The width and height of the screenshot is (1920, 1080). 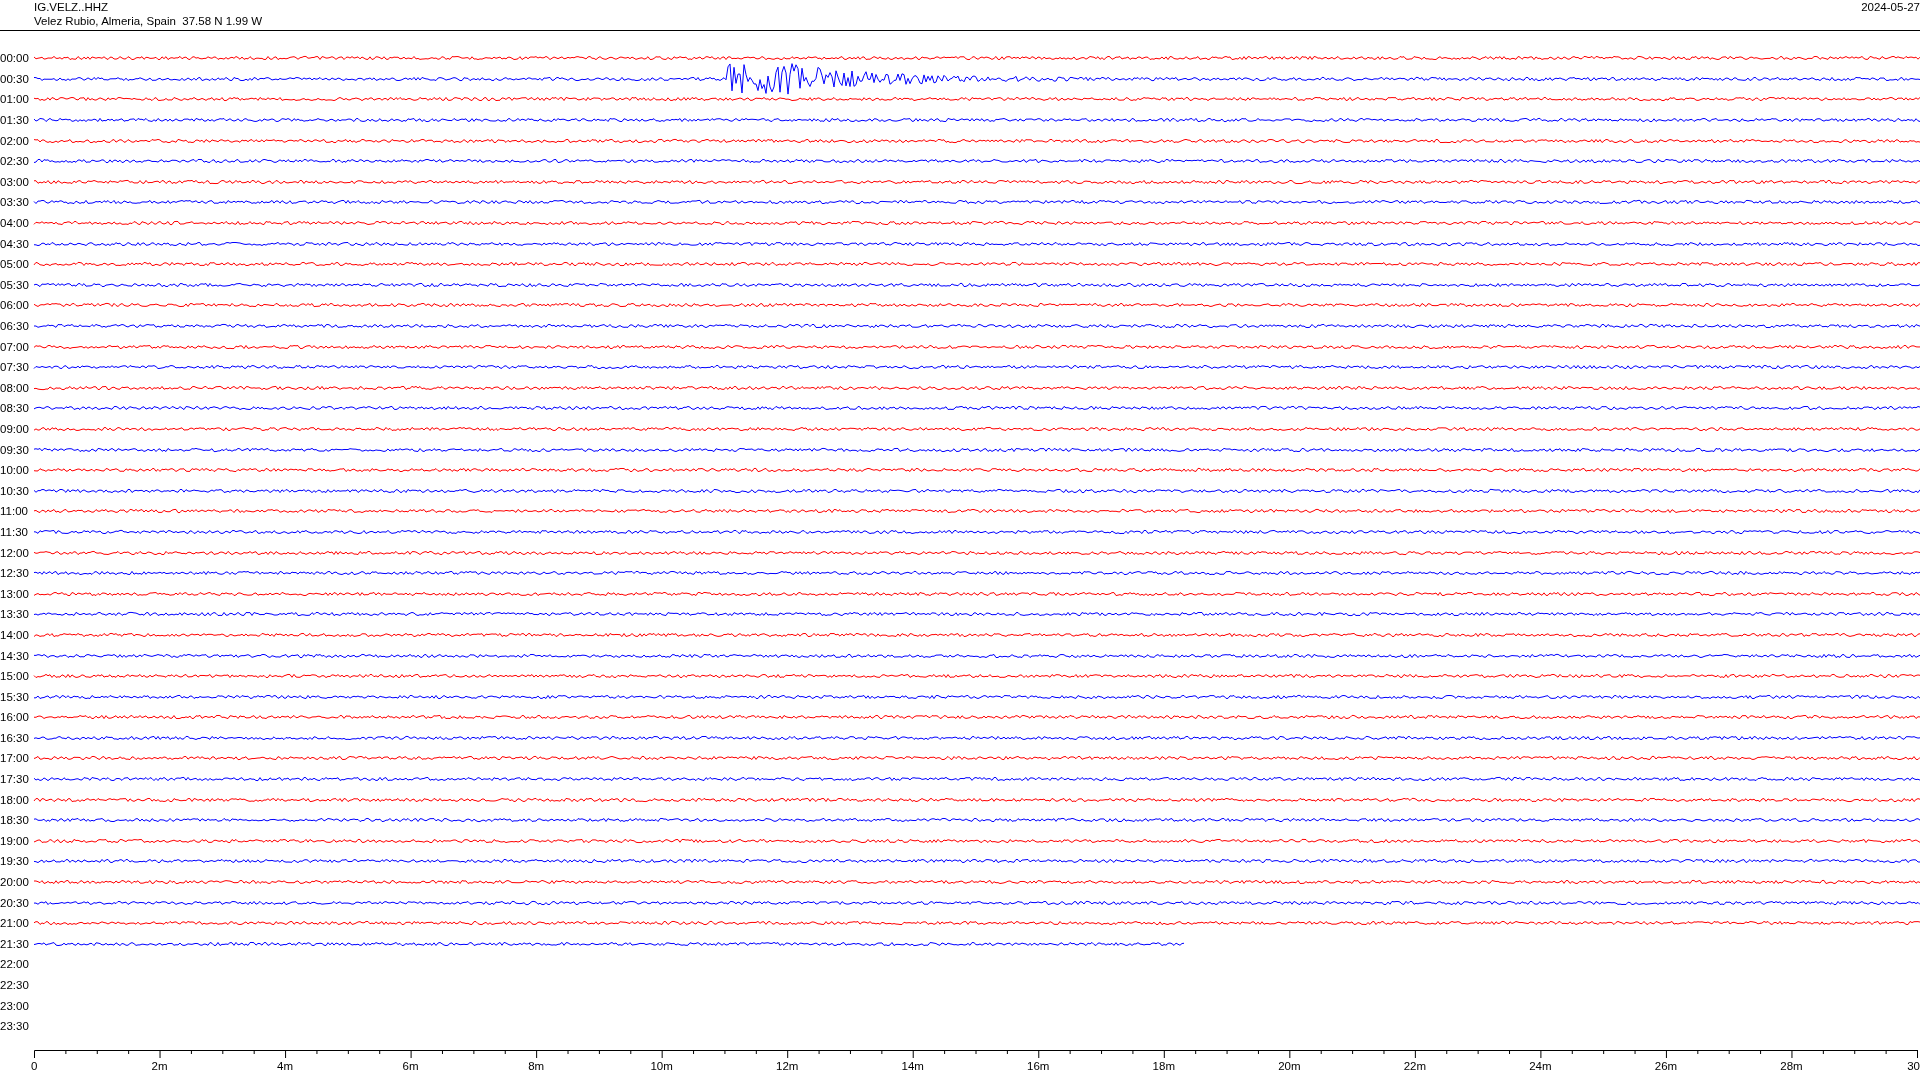 What do you see at coordinates (15, 99) in the screenshot?
I see `time-label: 01:00` at bounding box center [15, 99].